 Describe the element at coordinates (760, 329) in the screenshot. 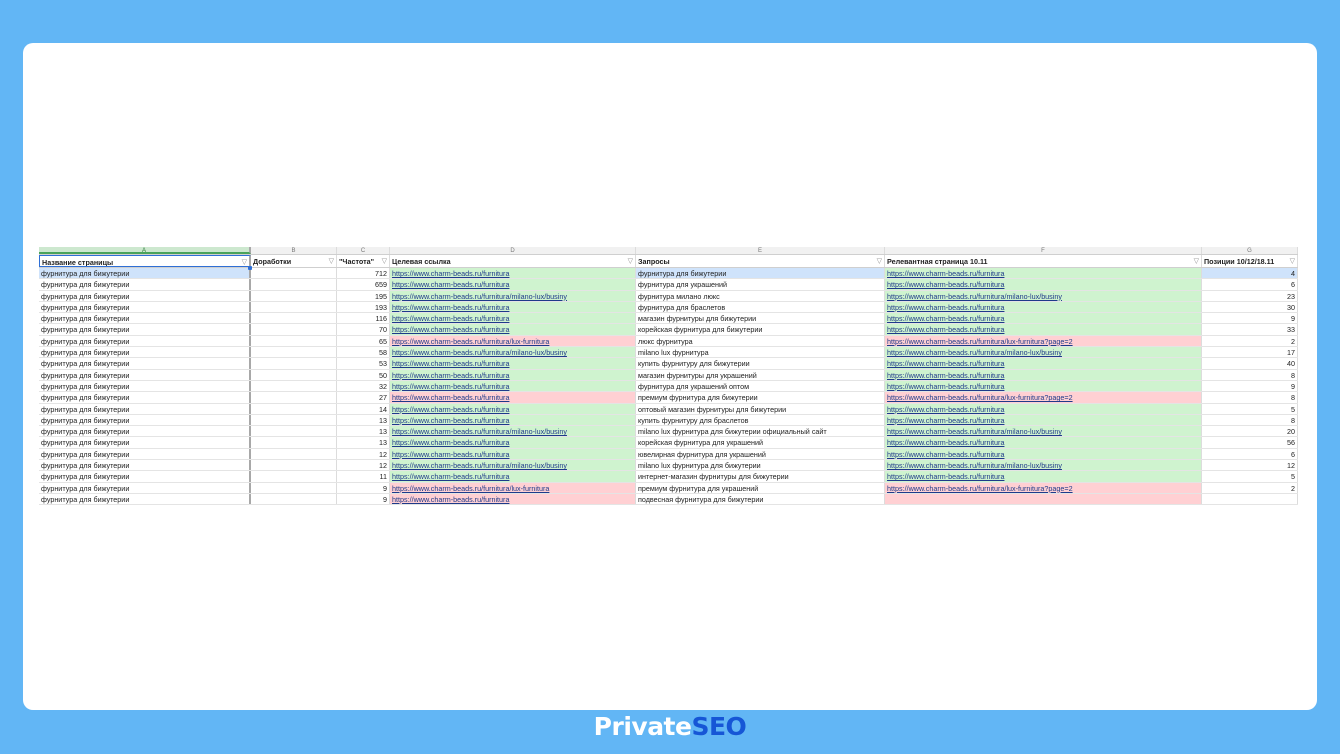

I see `cell-query: корейская фурнитура для бижутерии` at that location.